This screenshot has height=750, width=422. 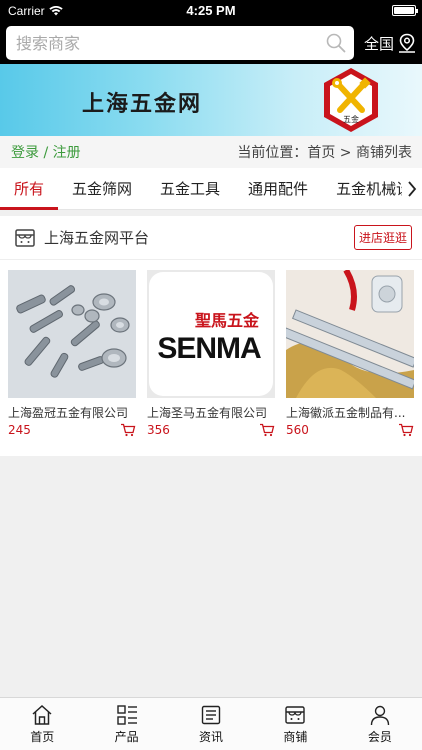 What do you see at coordinates (295, 737) in the screenshot?
I see `tabbar-label: 商铺` at bounding box center [295, 737].